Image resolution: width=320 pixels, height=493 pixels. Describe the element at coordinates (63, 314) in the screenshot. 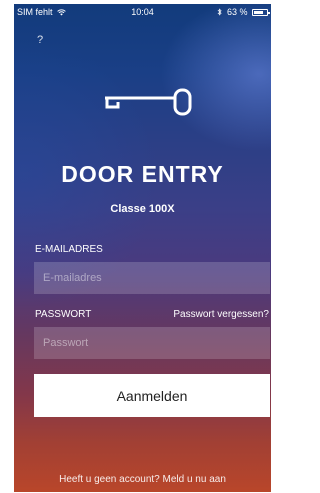

I see `password-label: PASSWORT` at that location.